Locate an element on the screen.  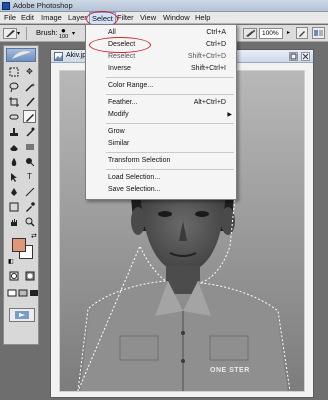
clone-stamp-tool-icon is located at coordinates (13, 131).